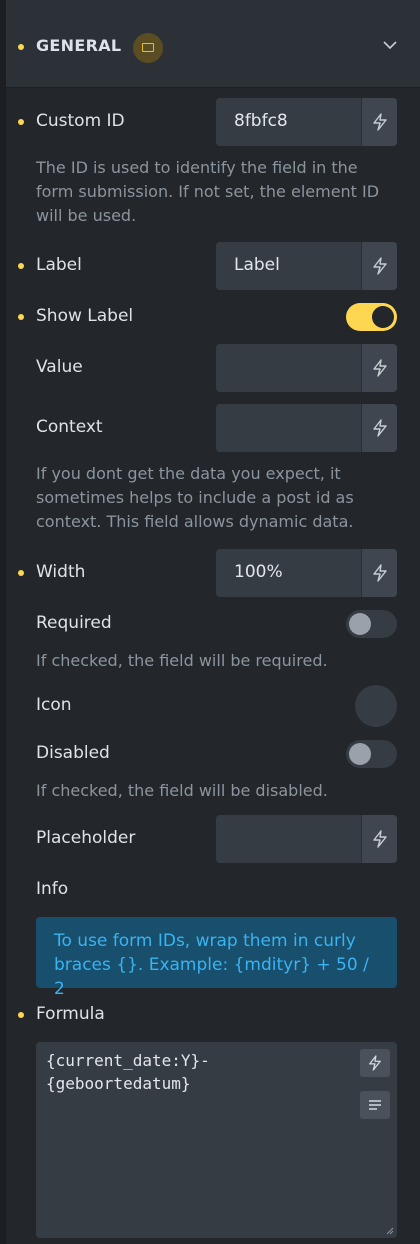 The height and width of the screenshot is (1244, 420). I want to click on custom-id-label: Custom ID, so click(80, 121).